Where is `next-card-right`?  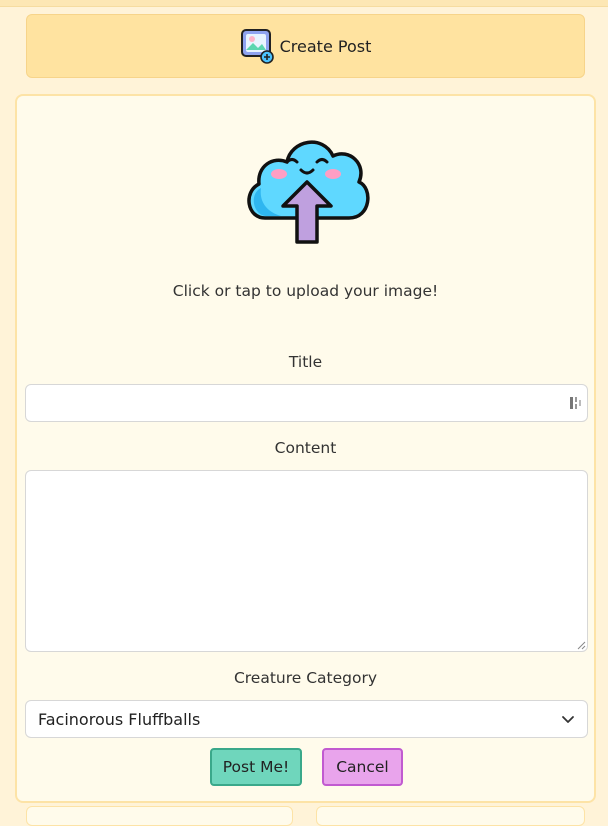 next-card-right is located at coordinates (450, 816).